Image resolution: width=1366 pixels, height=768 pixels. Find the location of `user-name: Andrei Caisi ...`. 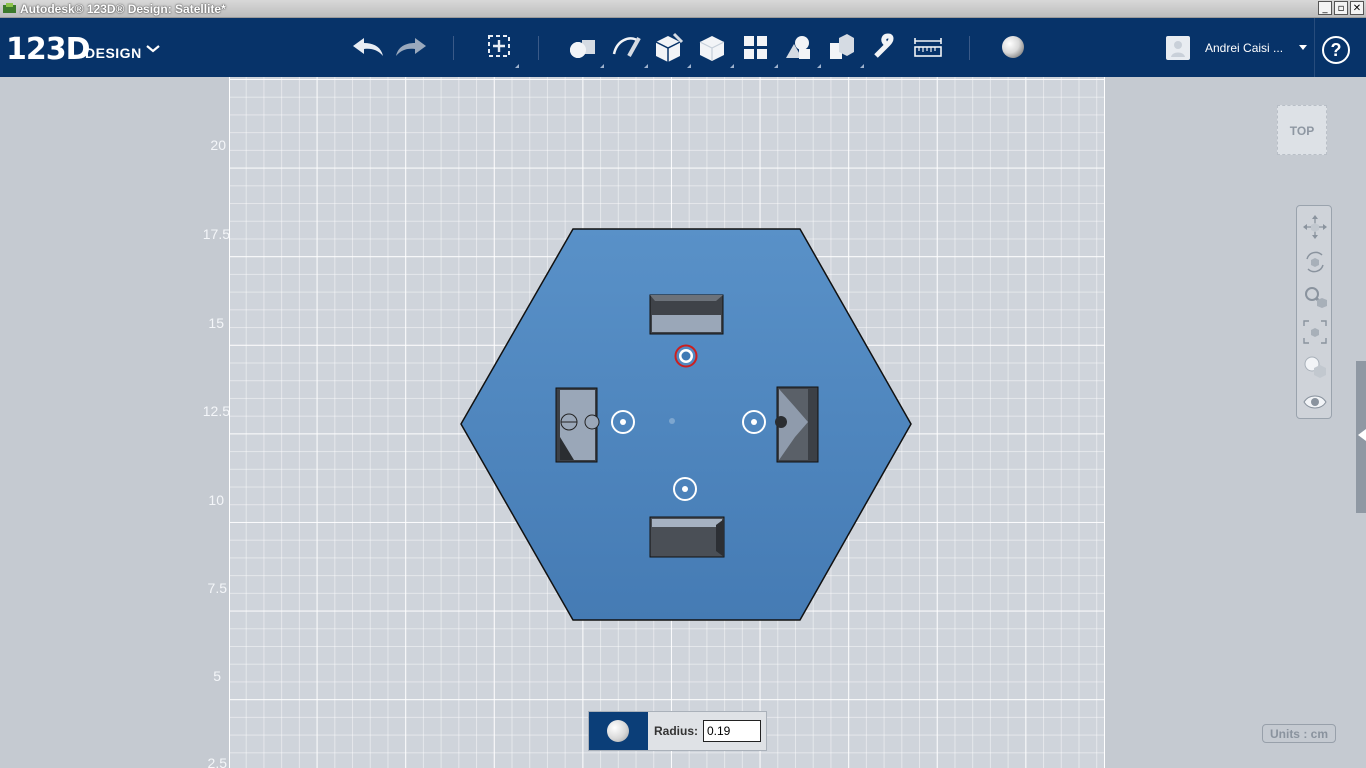

user-name: Andrei Caisi ... is located at coordinates (1244, 48).